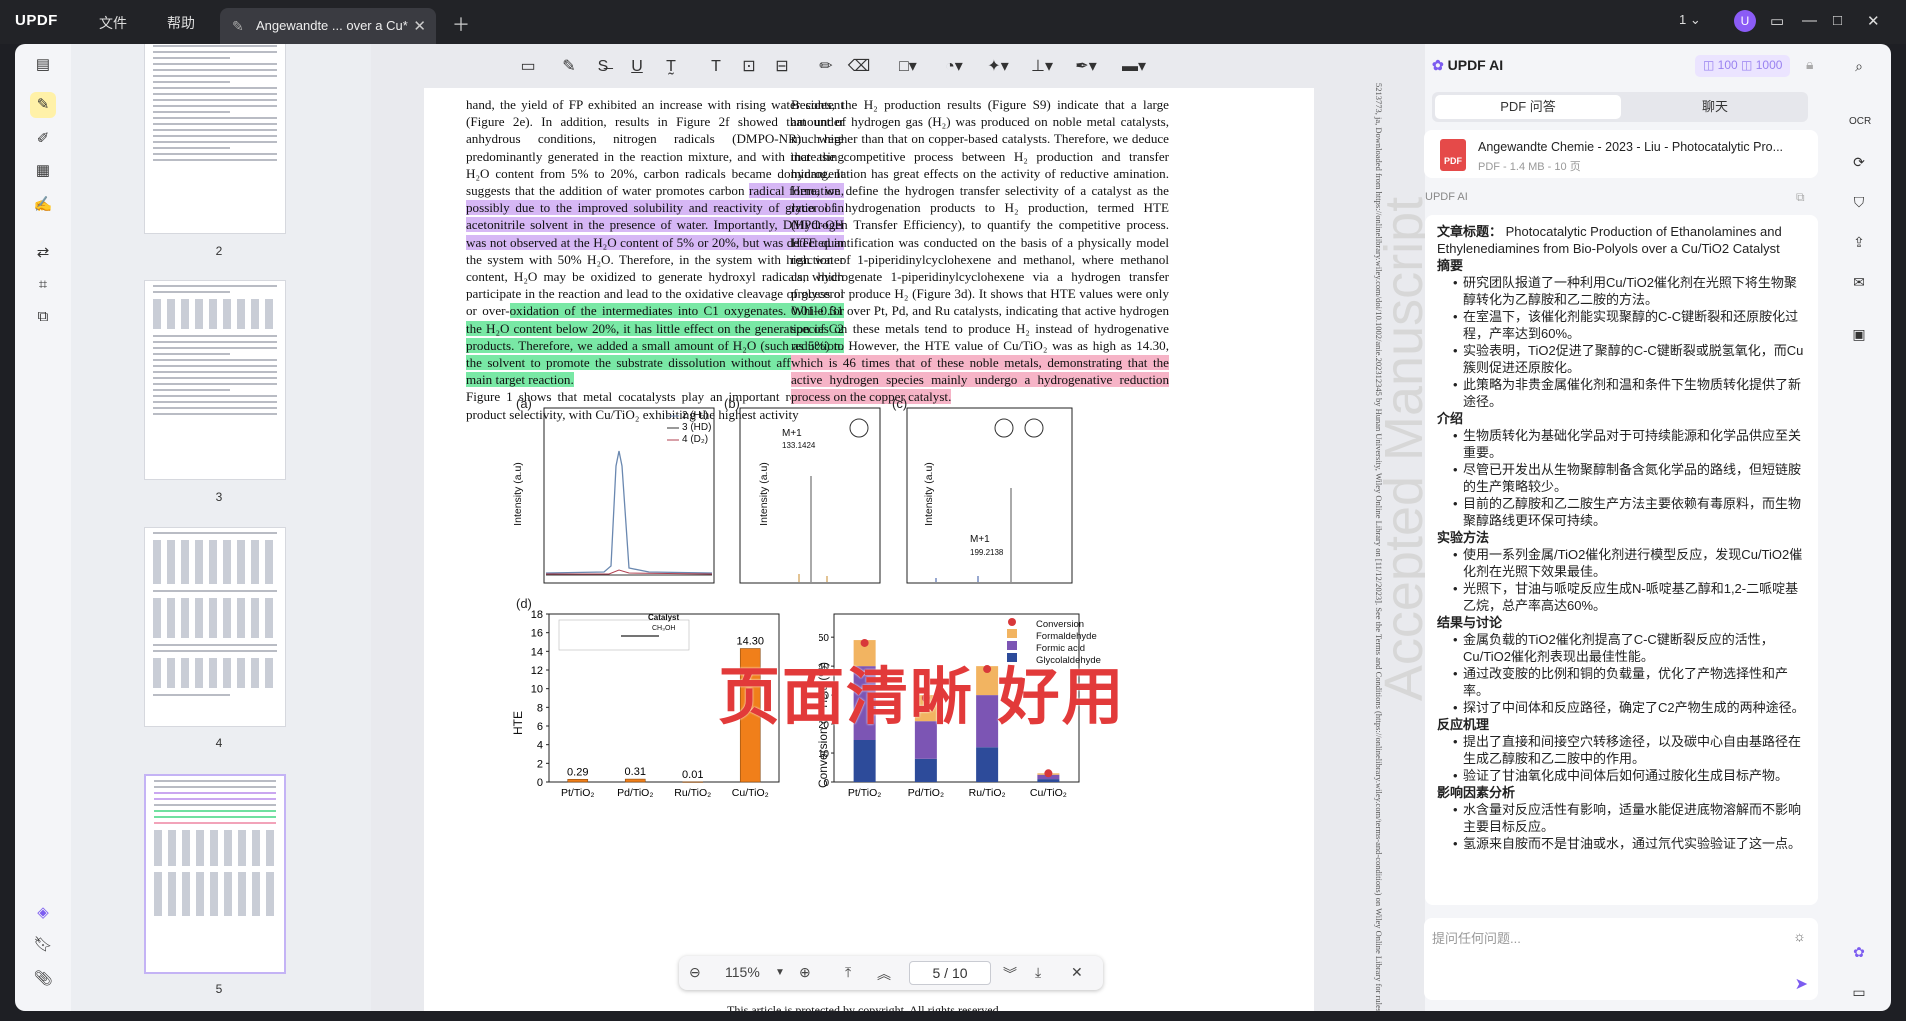 Image resolution: width=1906 pixels, height=1021 pixels. What do you see at coordinates (540, 708) in the screenshot?
I see `y-tick-label: 8` at bounding box center [540, 708].